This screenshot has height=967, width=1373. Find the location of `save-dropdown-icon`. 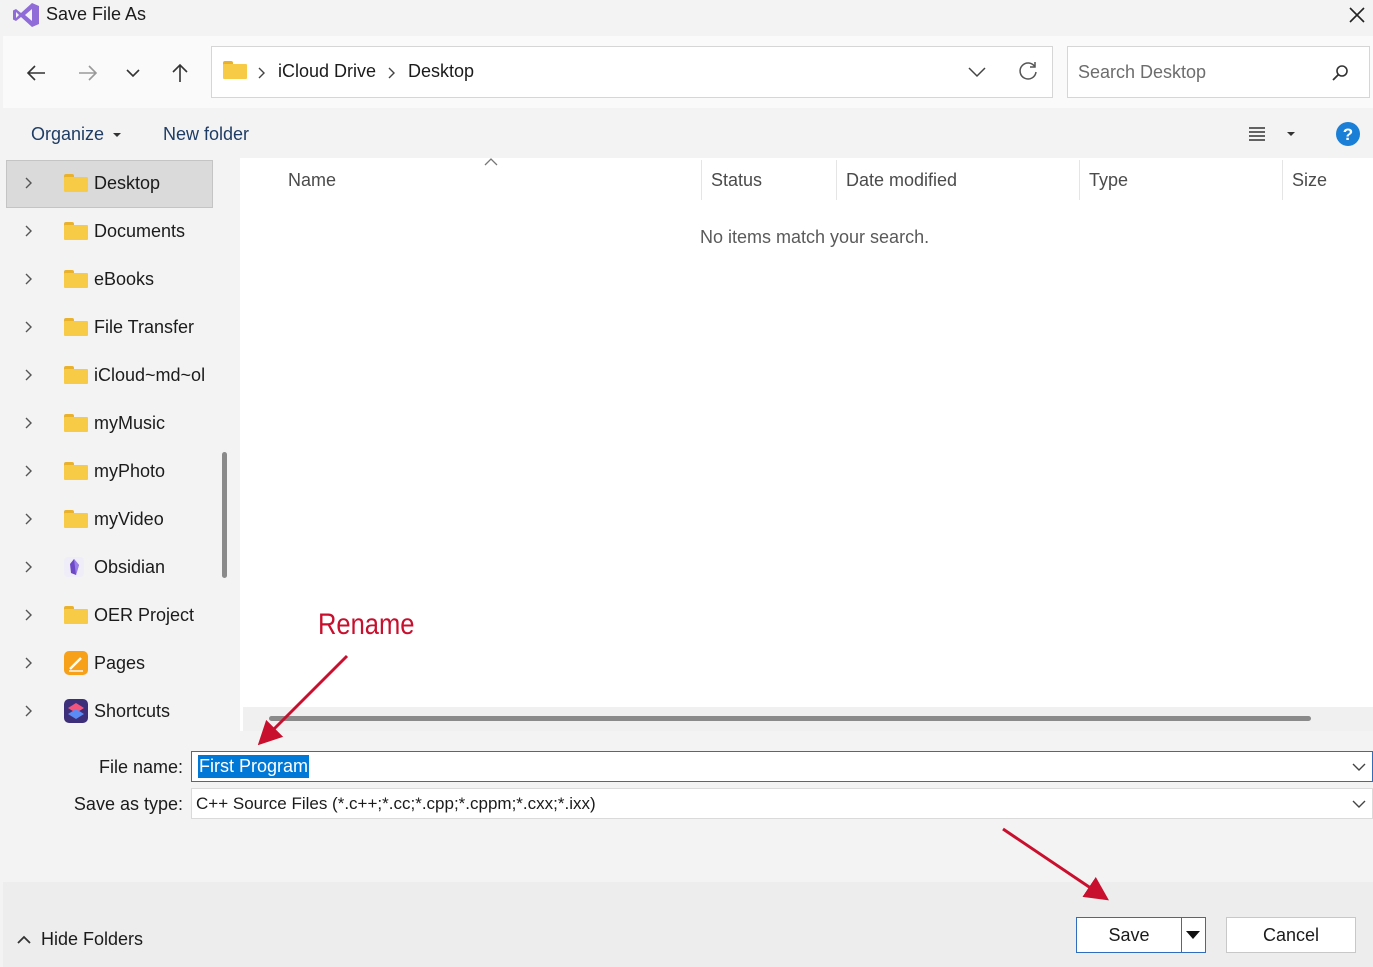

save-dropdown-icon is located at coordinates (1193, 935).